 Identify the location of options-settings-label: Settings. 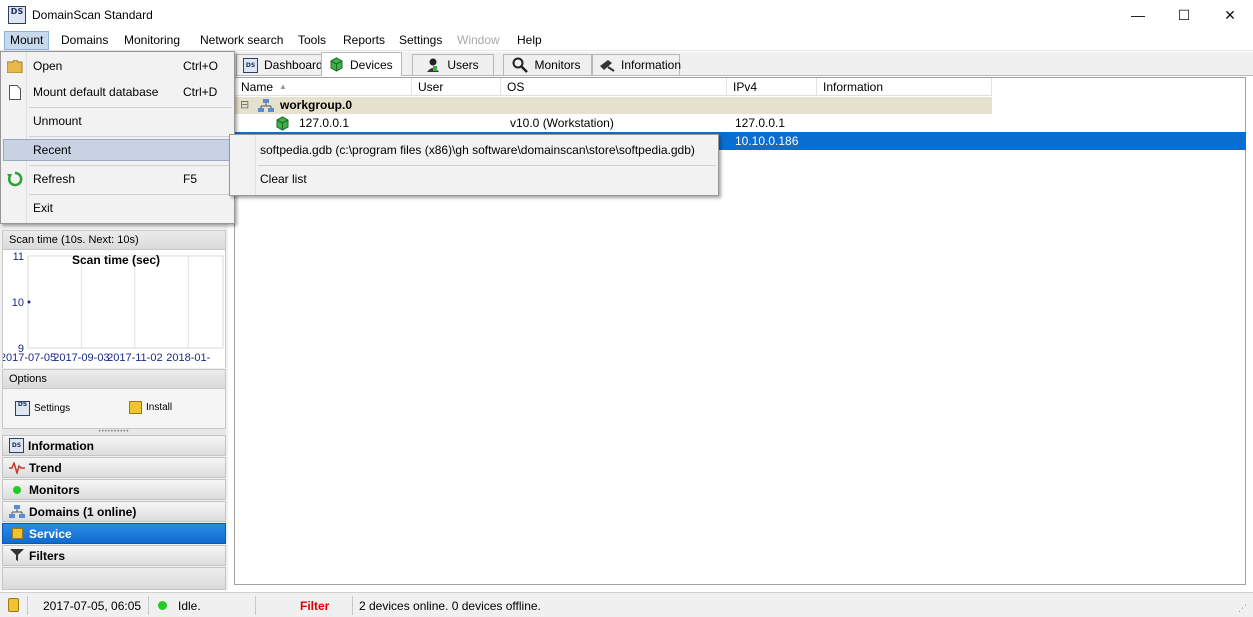
(52, 408).